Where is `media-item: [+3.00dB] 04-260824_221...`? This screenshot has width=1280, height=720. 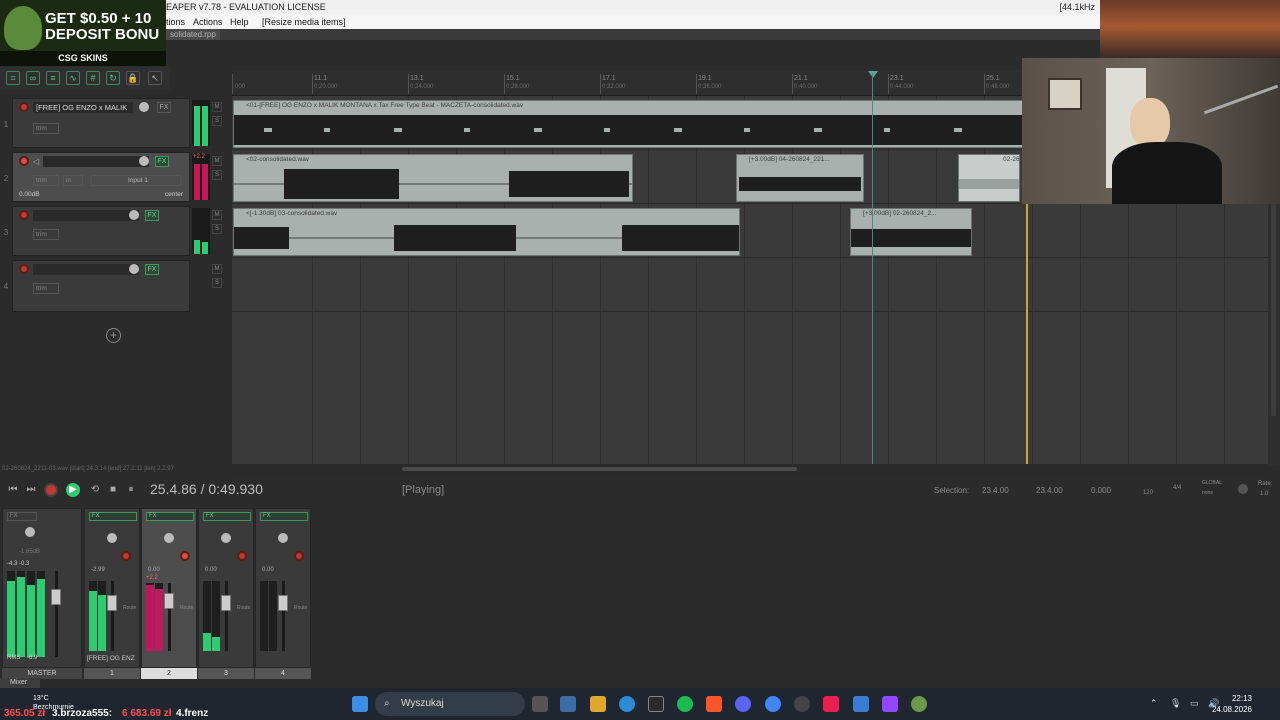 media-item: [+3.00dB] 04-260824_221... is located at coordinates (800, 178).